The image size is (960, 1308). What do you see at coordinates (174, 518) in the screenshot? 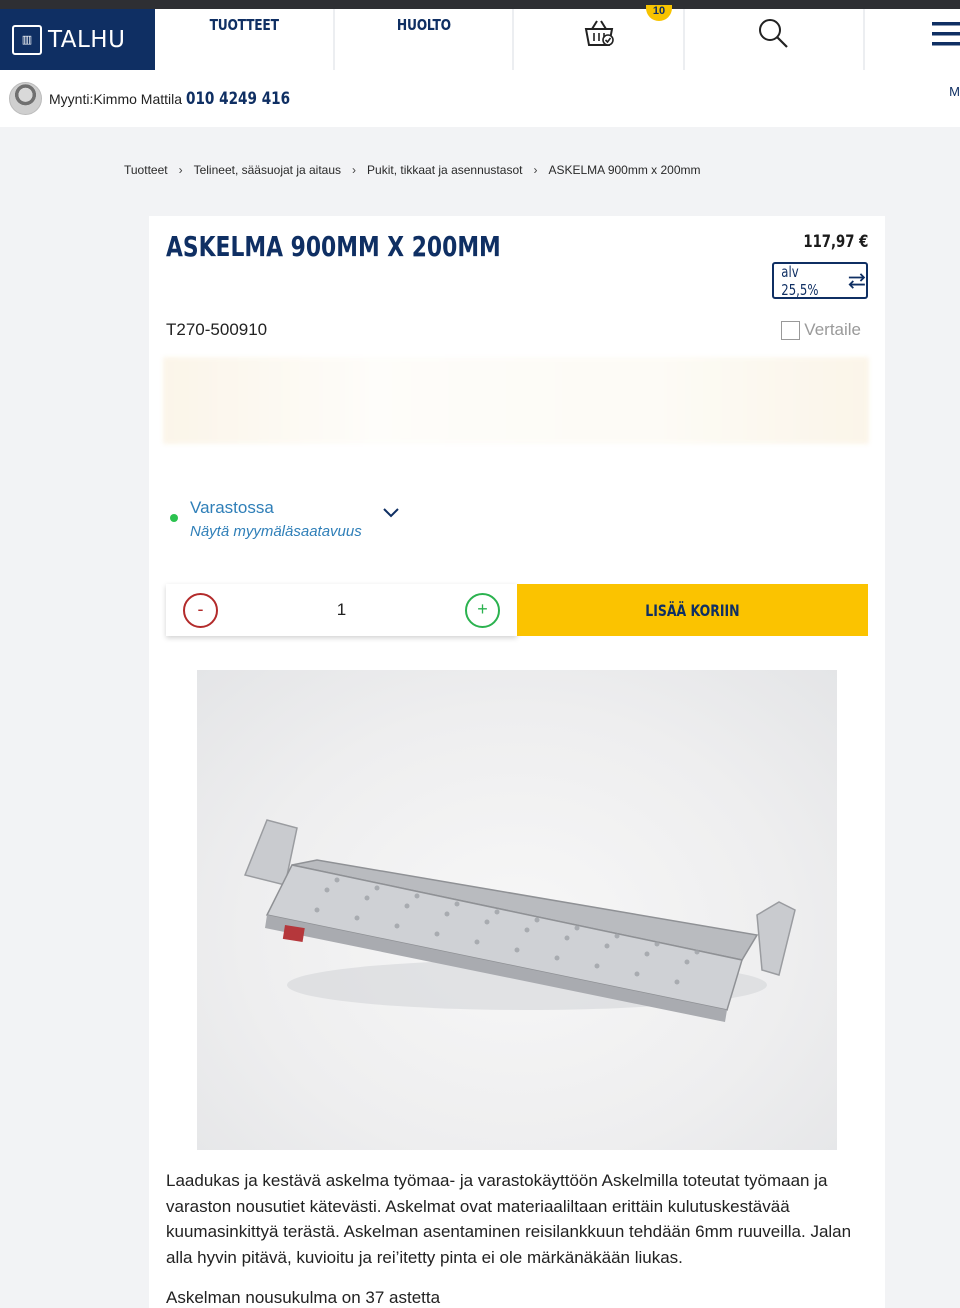
I see `in-stock-dot-icon` at bounding box center [174, 518].